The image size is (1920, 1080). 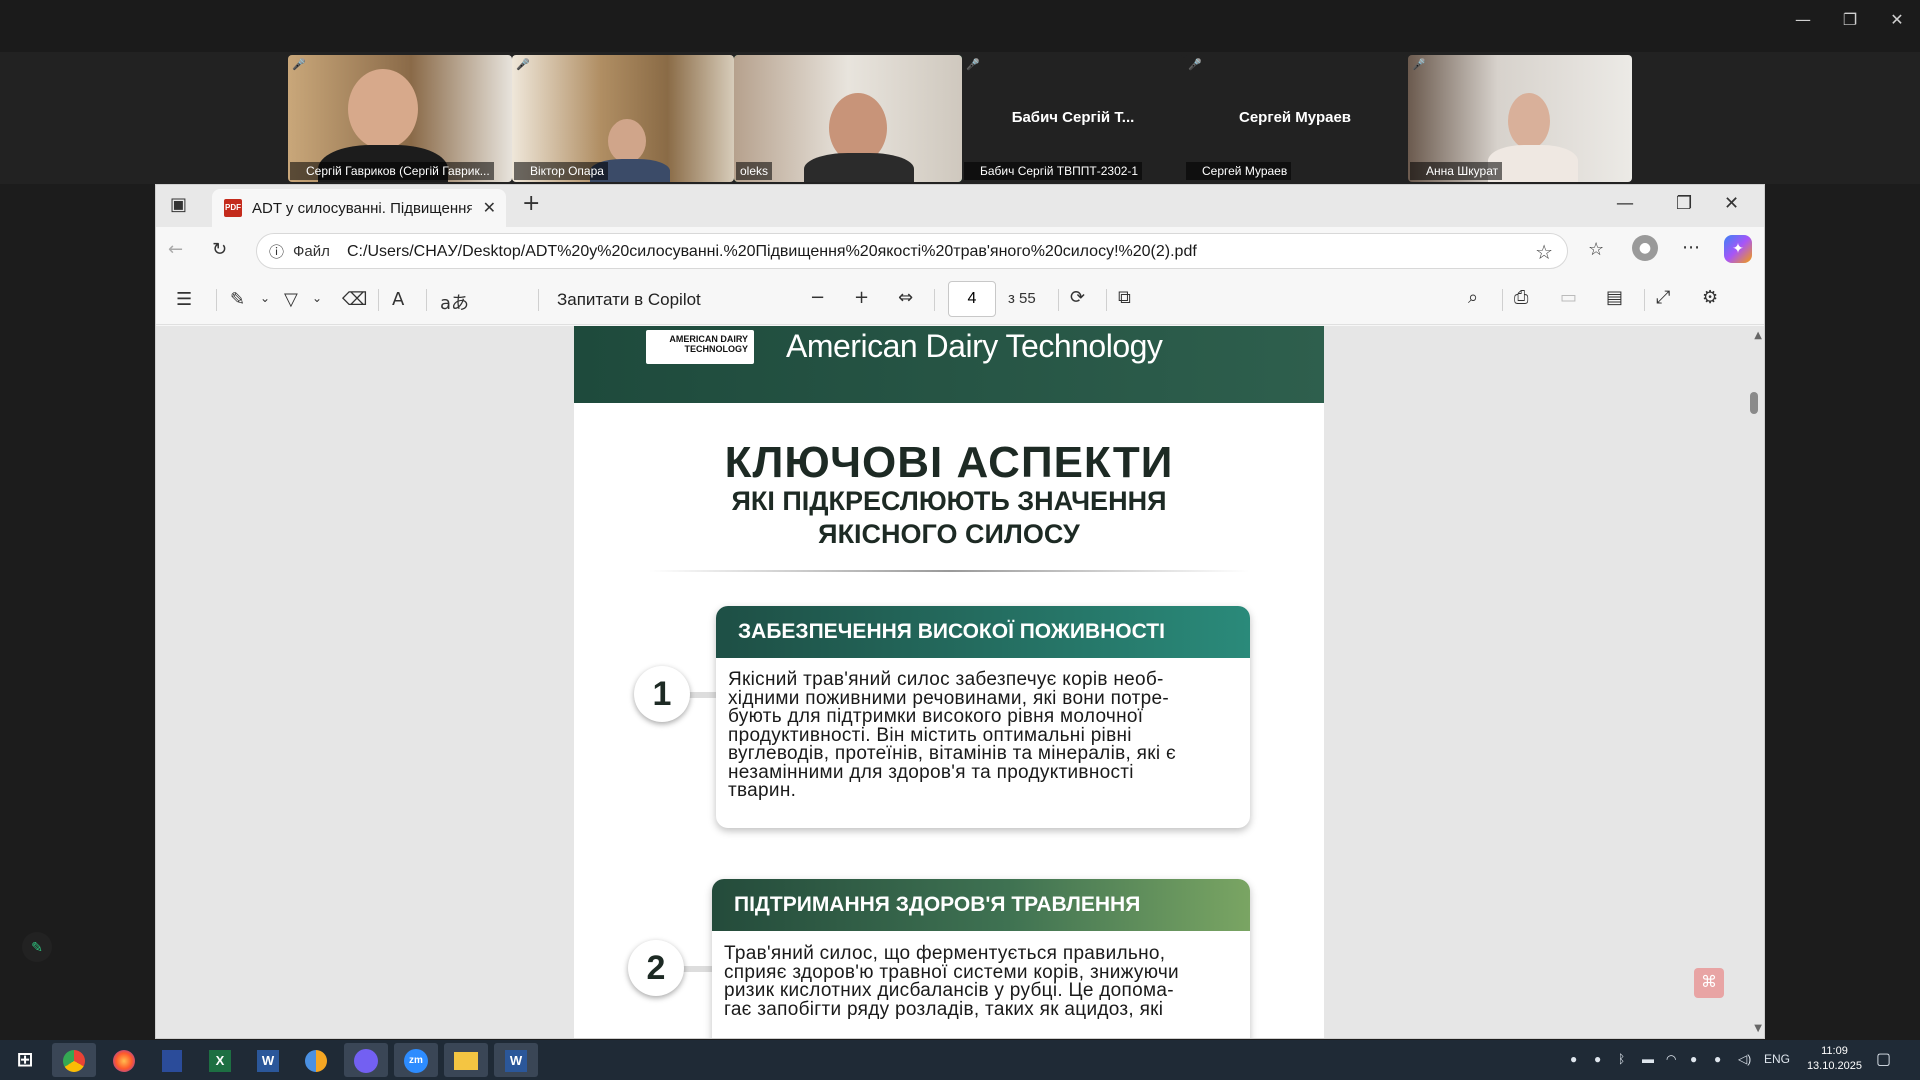 What do you see at coordinates (1731, 203) in the screenshot?
I see `browser-close-button: ✕` at bounding box center [1731, 203].